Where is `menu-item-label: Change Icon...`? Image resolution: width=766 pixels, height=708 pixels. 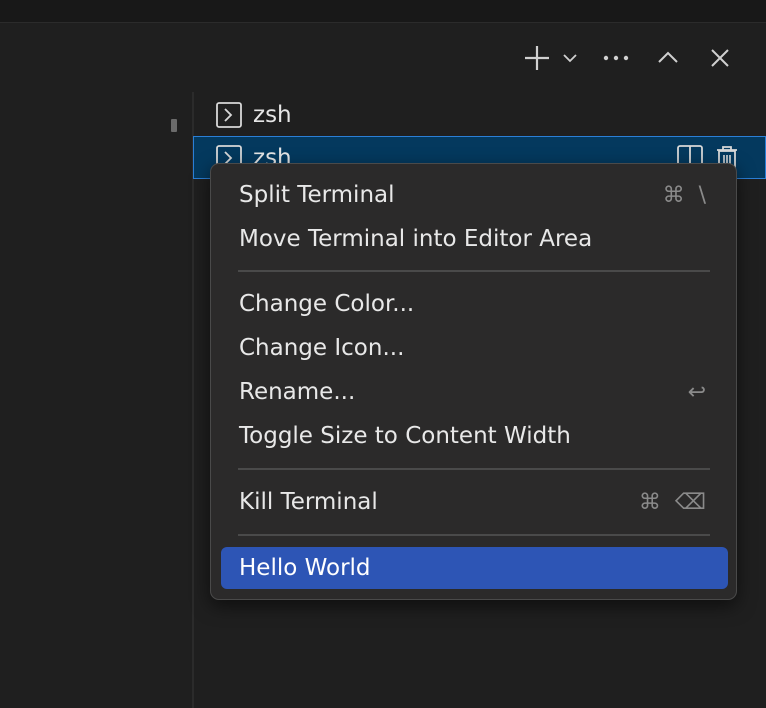
menu-item-label: Change Icon... is located at coordinates (322, 348).